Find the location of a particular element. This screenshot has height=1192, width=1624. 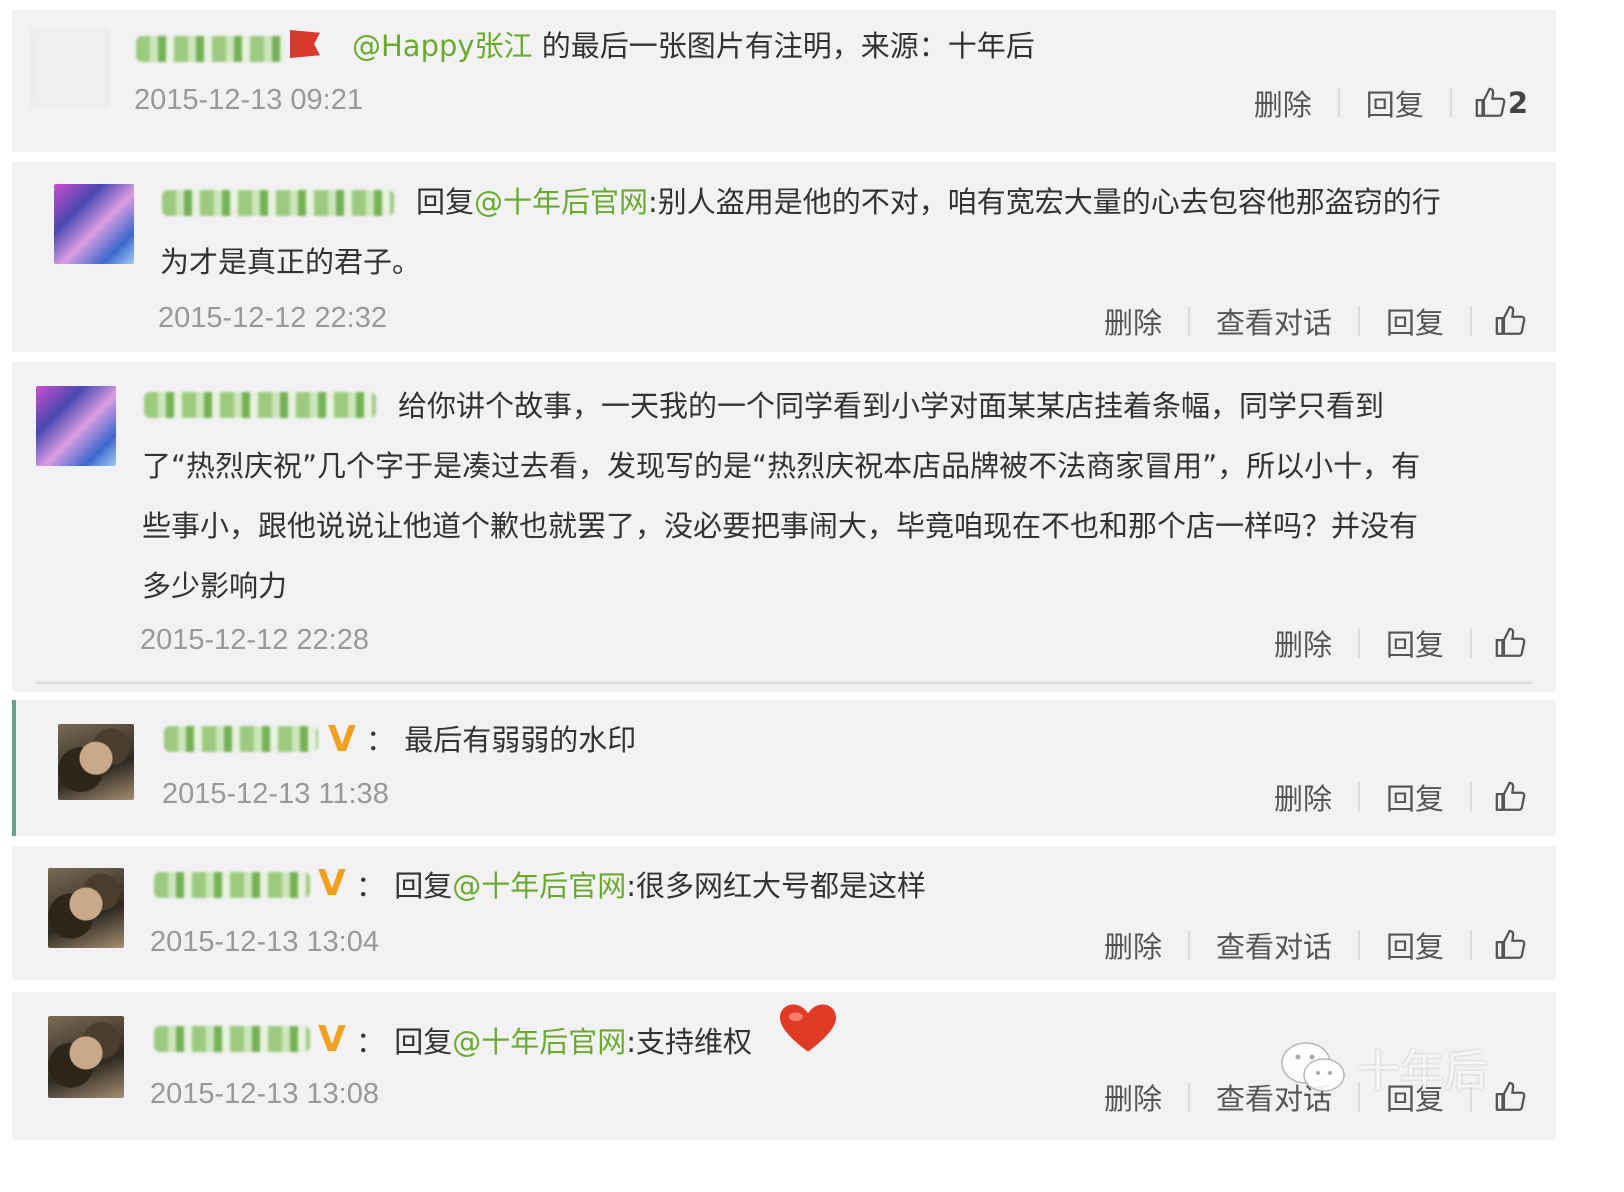

wechat-logo-icon is located at coordinates (1313, 1067).